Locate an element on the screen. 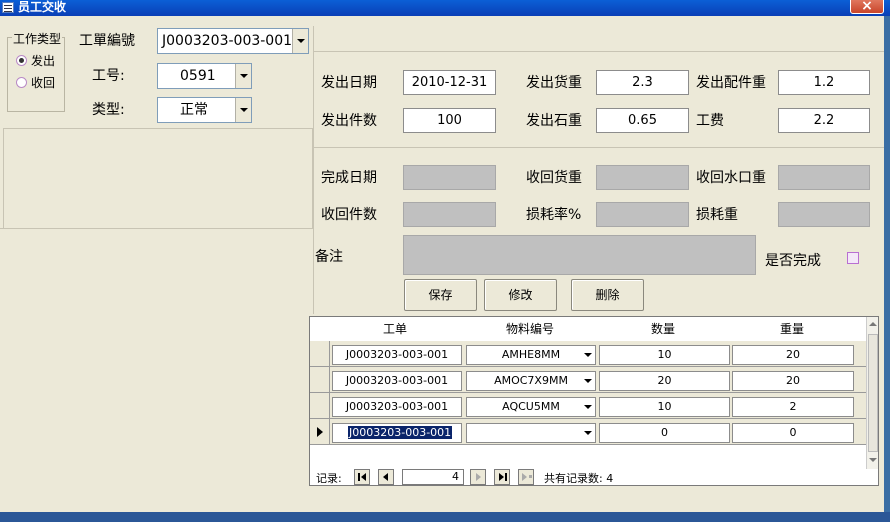 The width and height of the screenshot is (890, 522). fee-field: 2.2 is located at coordinates (824, 120).